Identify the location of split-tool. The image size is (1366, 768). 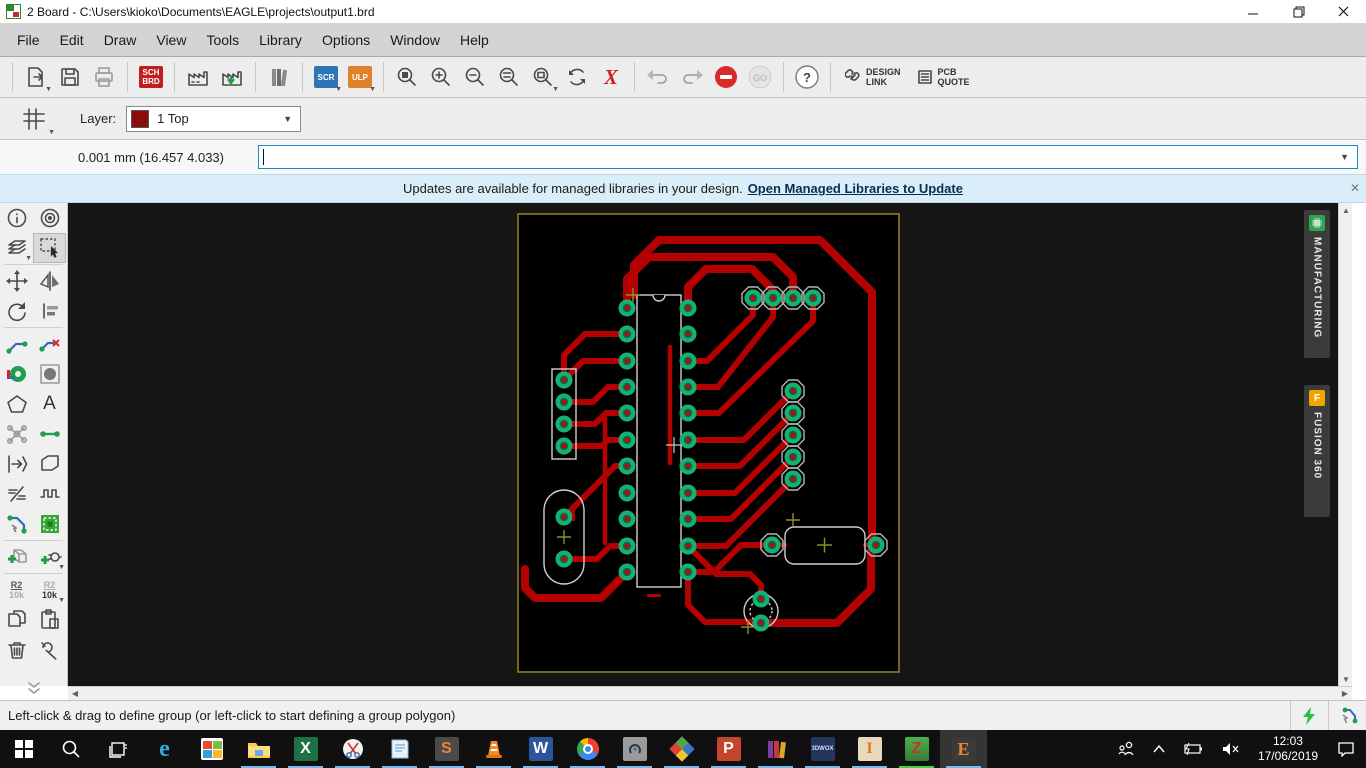
(16, 494).